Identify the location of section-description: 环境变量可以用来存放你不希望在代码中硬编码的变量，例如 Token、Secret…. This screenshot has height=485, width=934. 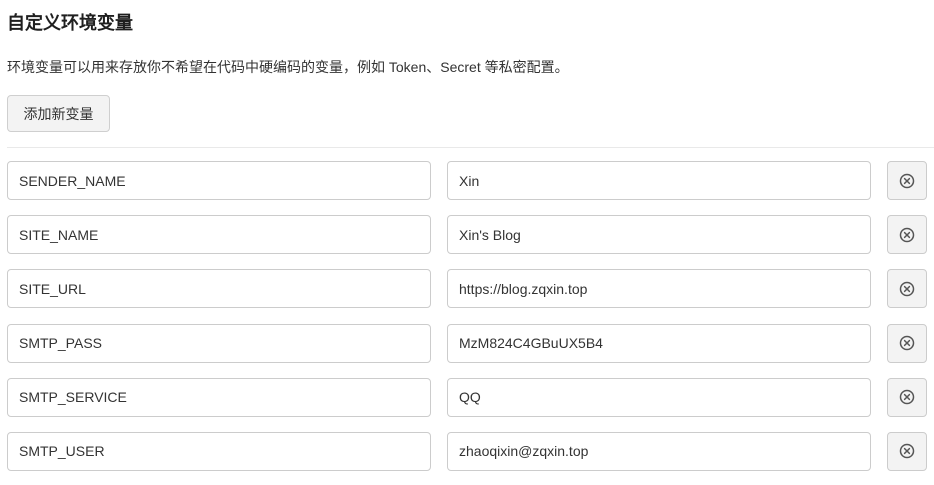
(288, 67).